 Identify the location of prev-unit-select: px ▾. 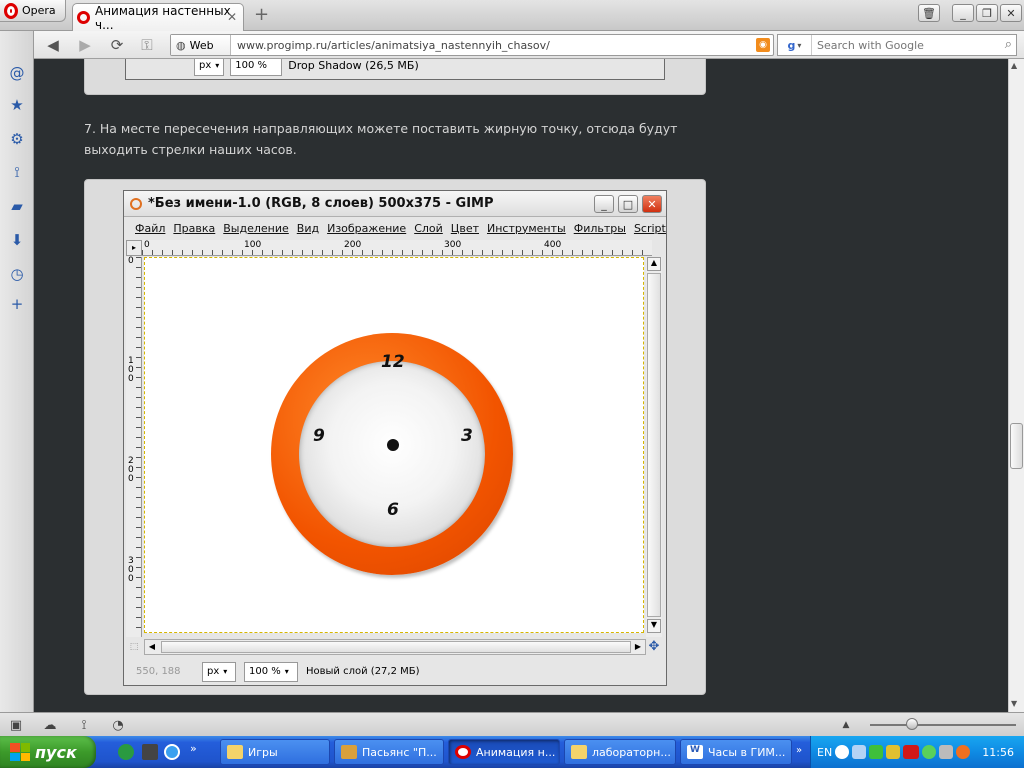
(209, 67).